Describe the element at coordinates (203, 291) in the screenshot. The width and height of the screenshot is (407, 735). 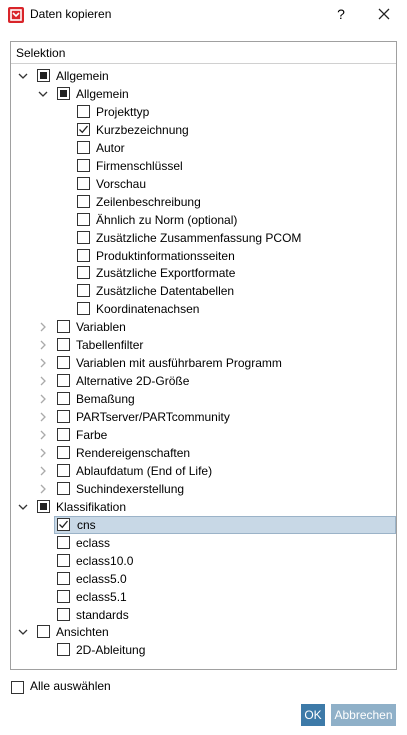
I see `tree-row: Zusätzliche Datentabellen` at that location.